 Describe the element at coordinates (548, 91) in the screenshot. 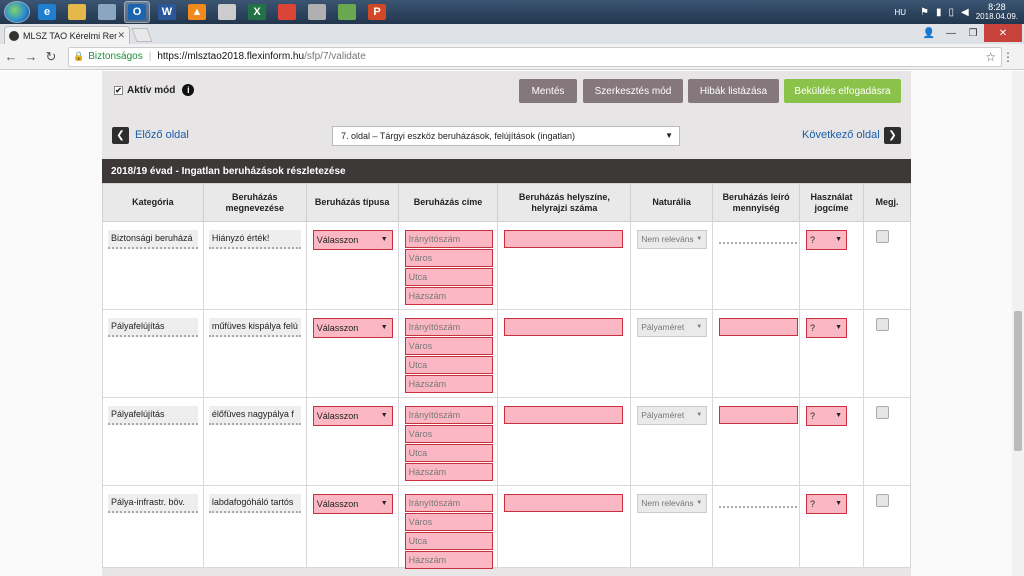

I see `save-button: Mentés` at that location.